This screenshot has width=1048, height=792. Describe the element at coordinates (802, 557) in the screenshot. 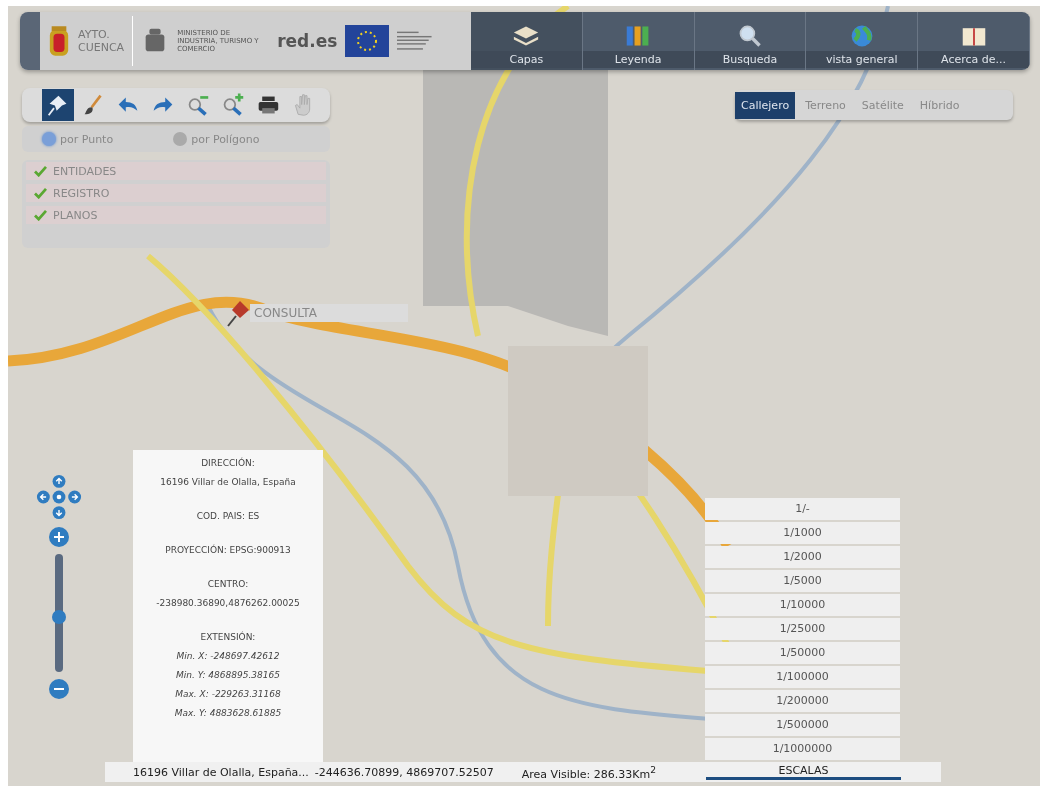

I see `scale-option: 1/2000` at that location.